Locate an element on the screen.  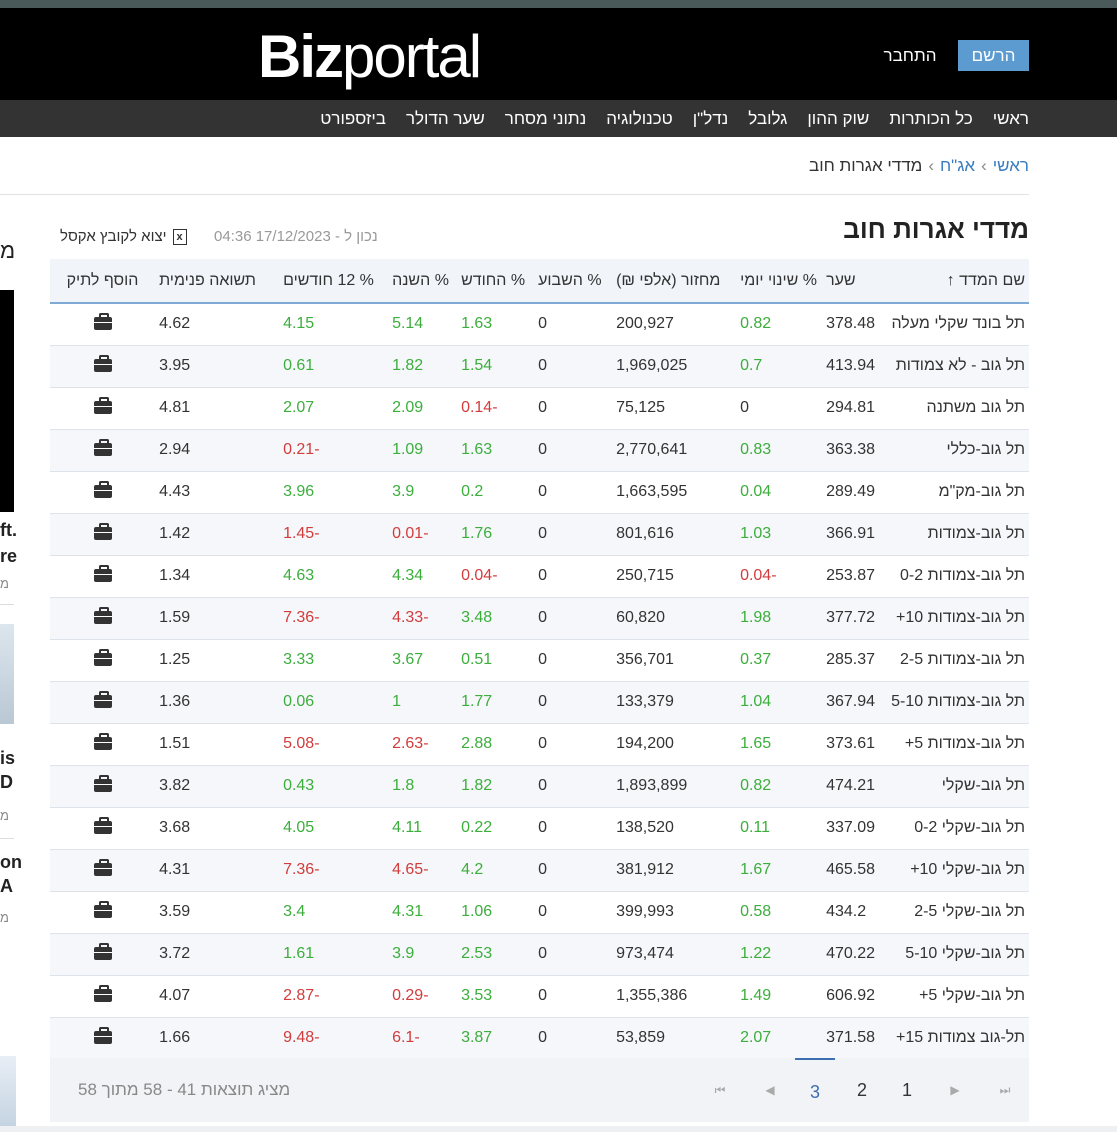
nav-item: נדל"ן is located at coordinates (711, 119).